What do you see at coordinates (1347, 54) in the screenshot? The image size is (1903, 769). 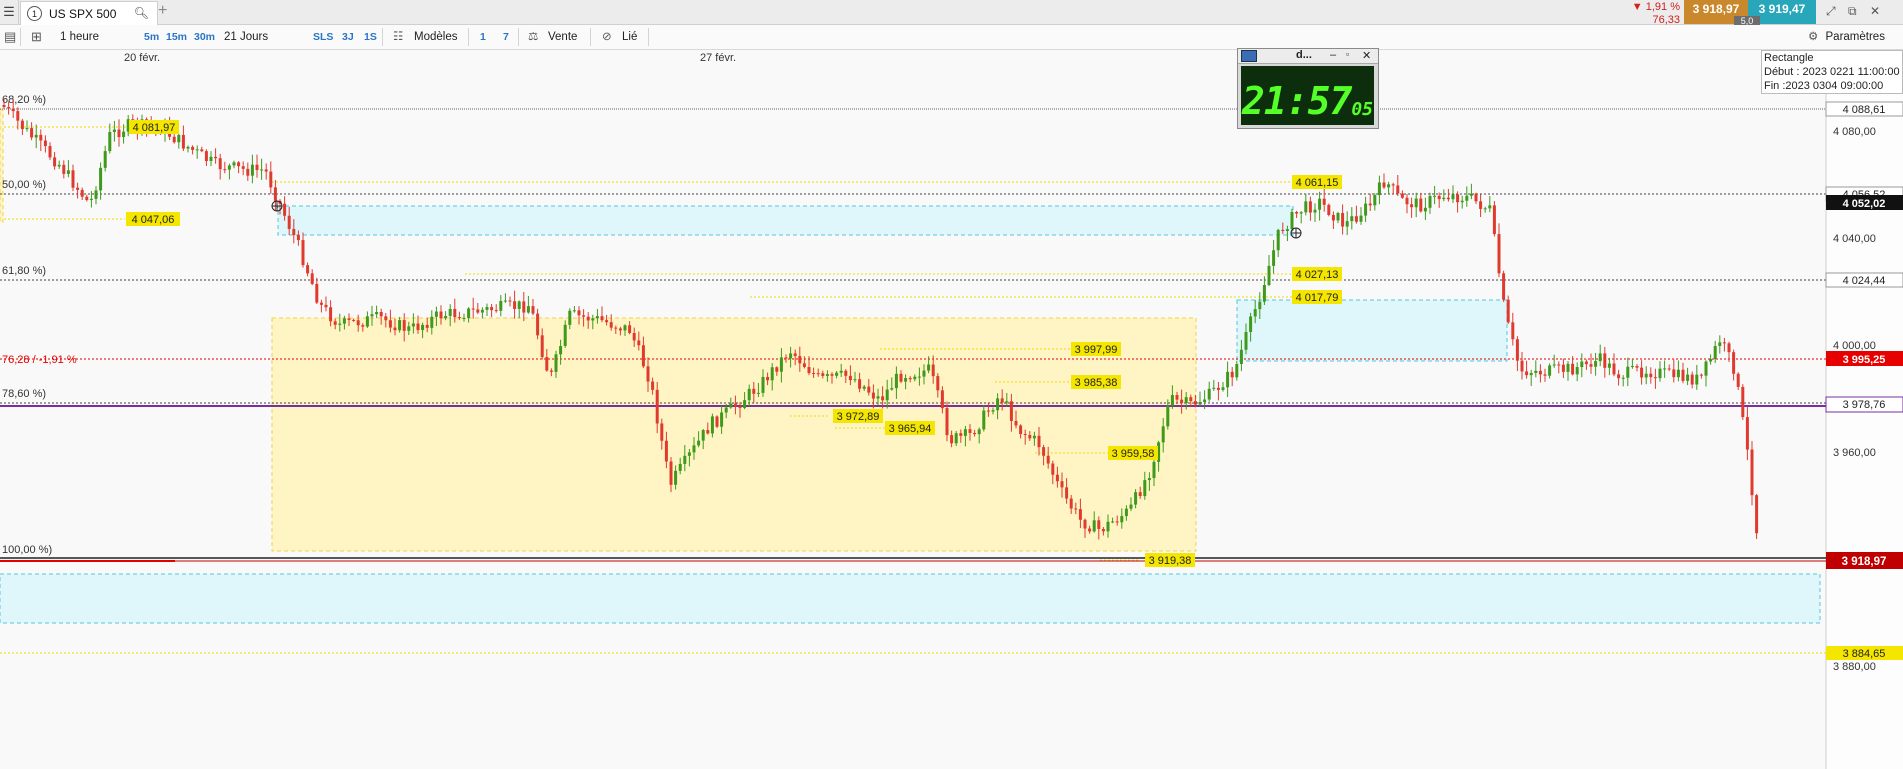 I see `maximize-icon: ▫` at bounding box center [1347, 54].